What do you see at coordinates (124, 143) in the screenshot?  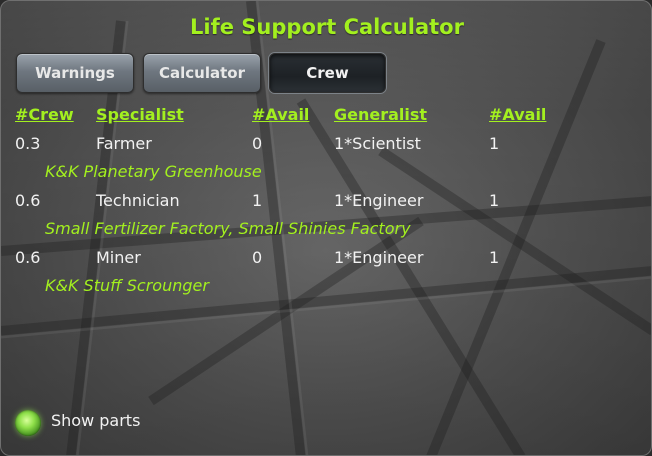 I see `row-specialist: Farmer` at bounding box center [124, 143].